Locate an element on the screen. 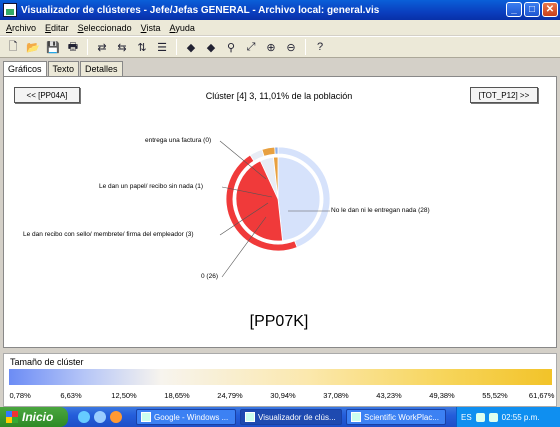 This screenshot has height=427, width=560. save-icon: 💾 is located at coordinates (53, 47).